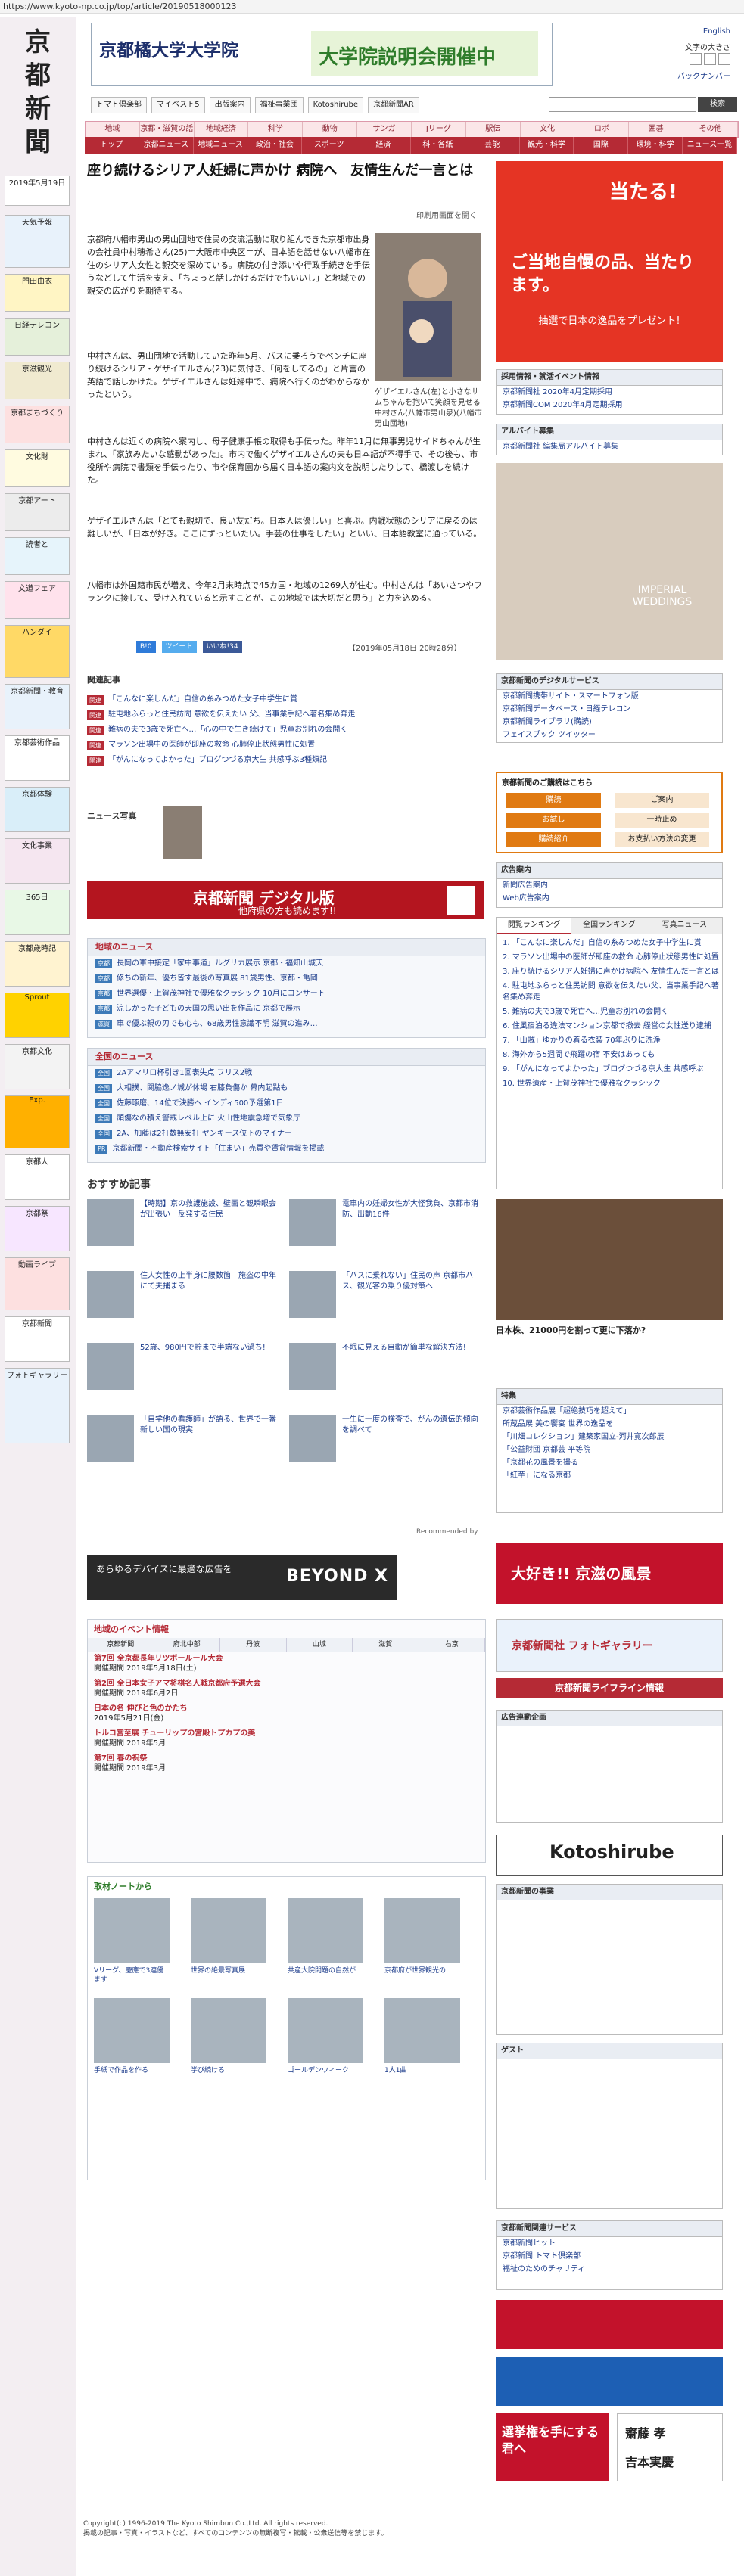 Image resolution: width=744 pixels, height=2576 pixels. I want to click on tokushu-link: 「公益財団 京都芸 平等院, so click(609, 1449).